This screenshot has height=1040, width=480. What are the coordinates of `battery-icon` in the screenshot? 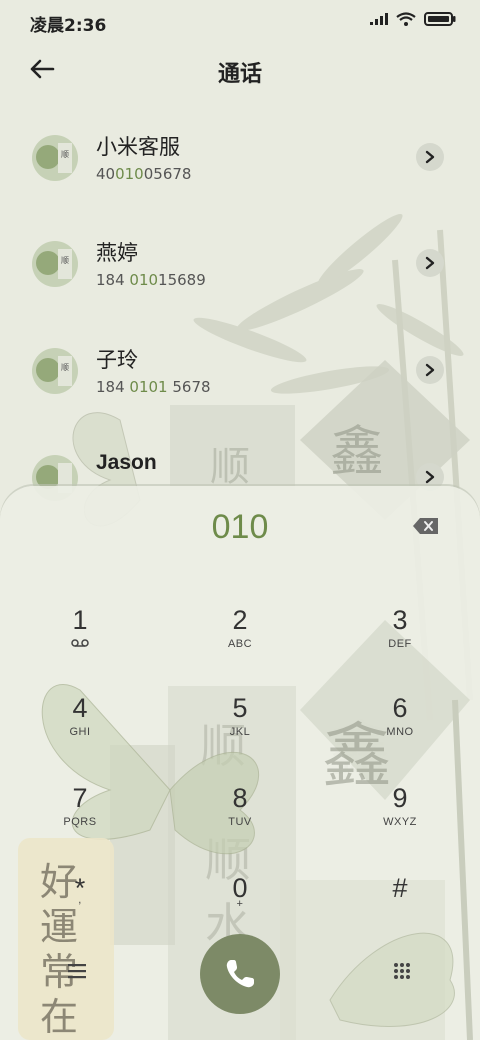 It's located at (440, 19).